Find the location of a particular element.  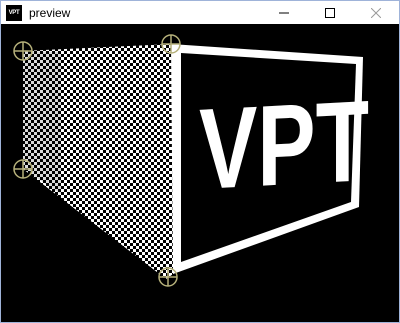

minimize-button is located at coordinates (284, 12).